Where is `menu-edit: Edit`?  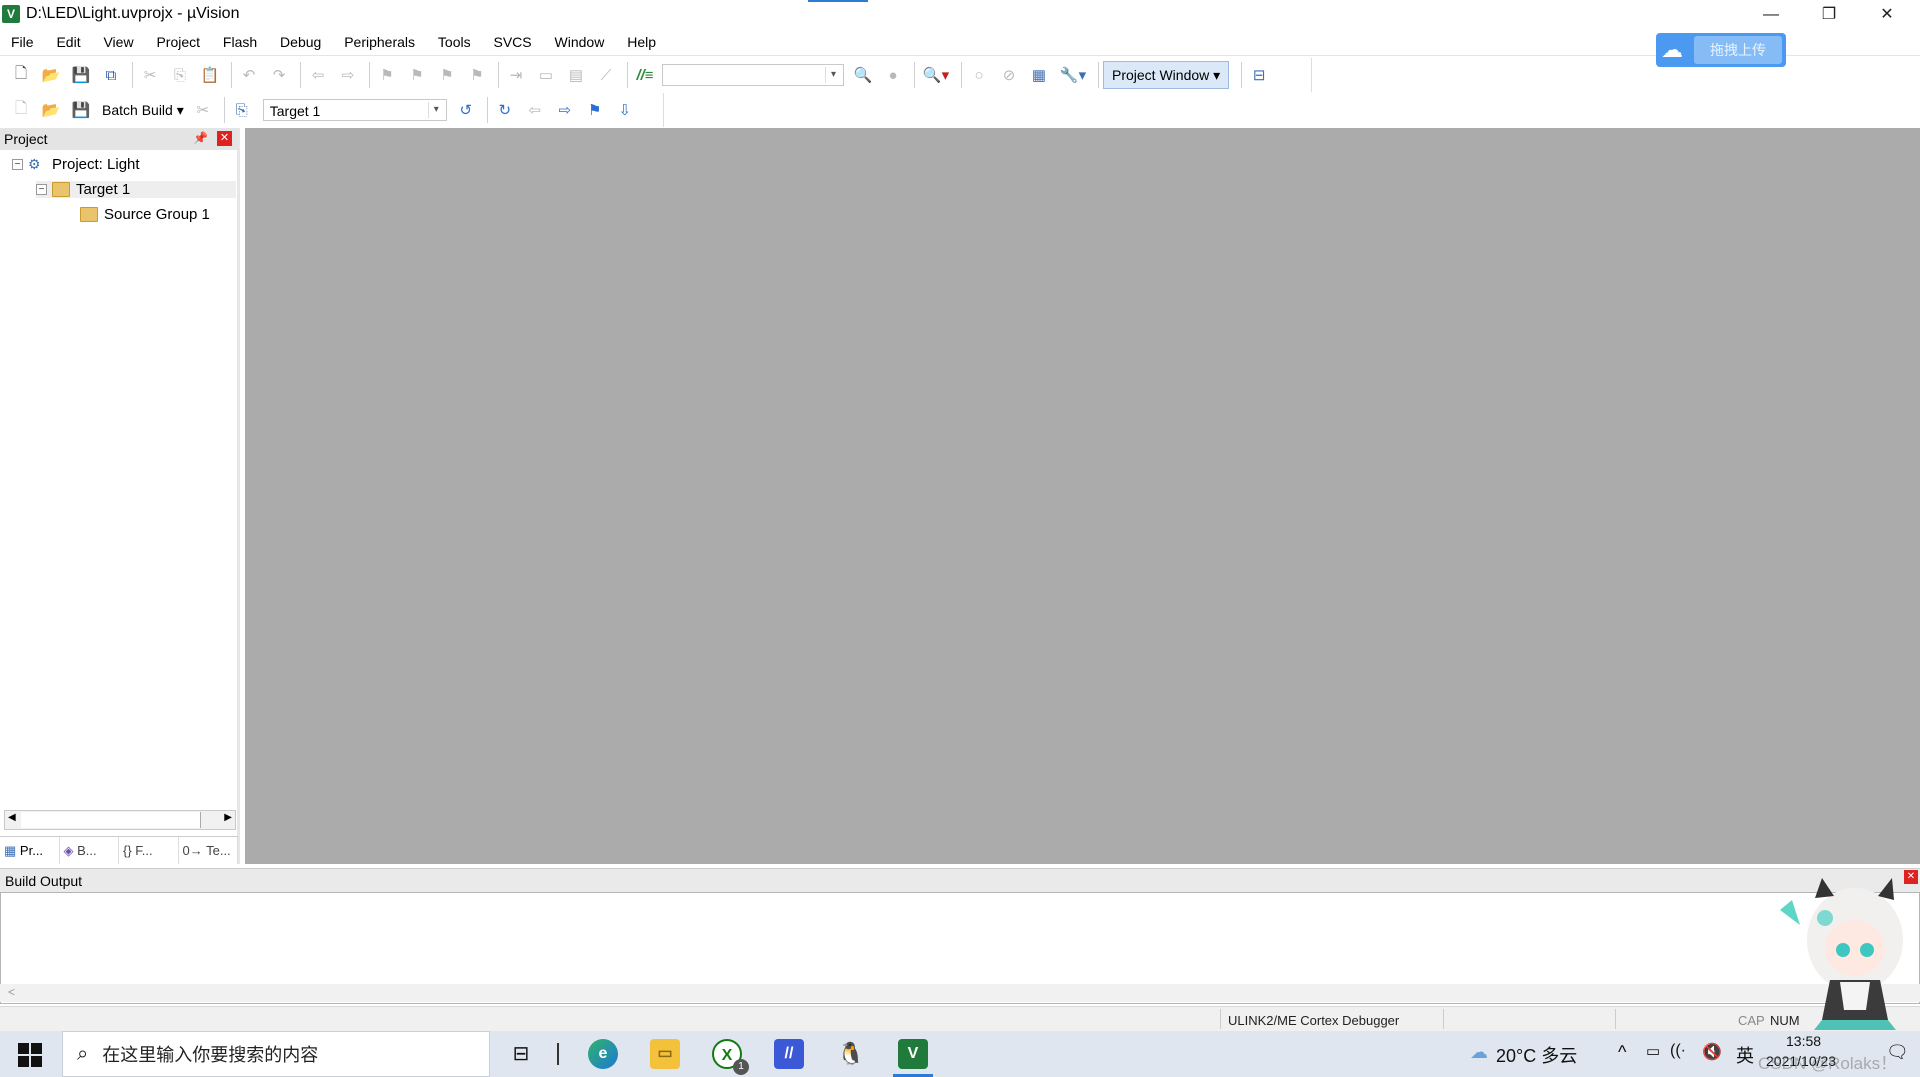 menu-edit: Edit is located at coordinates (68, 40).